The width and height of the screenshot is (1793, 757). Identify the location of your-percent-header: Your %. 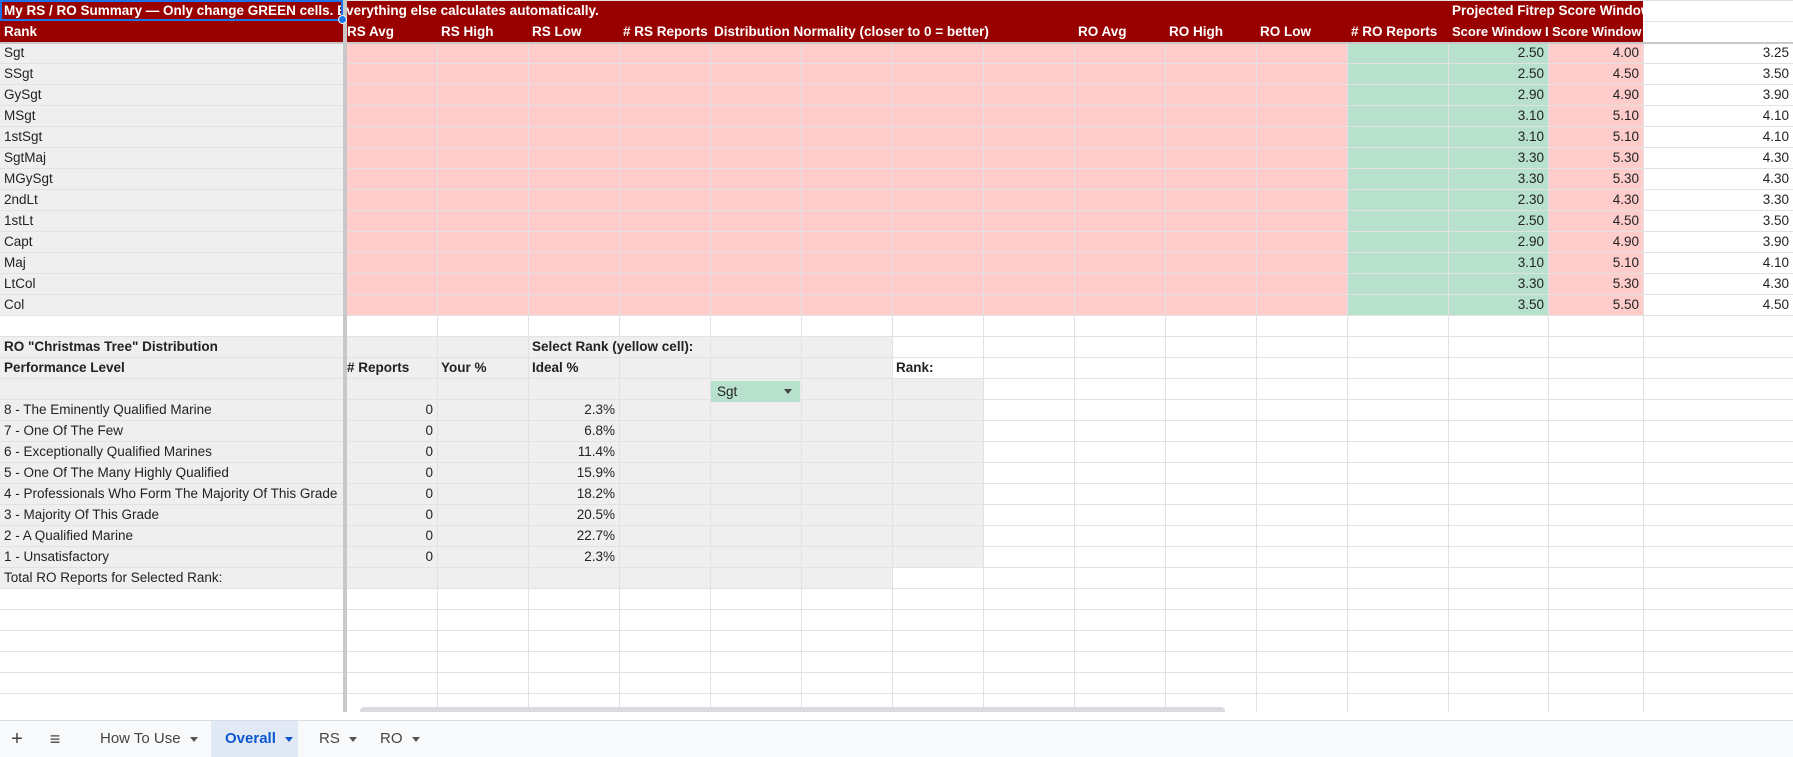
(482, 367).